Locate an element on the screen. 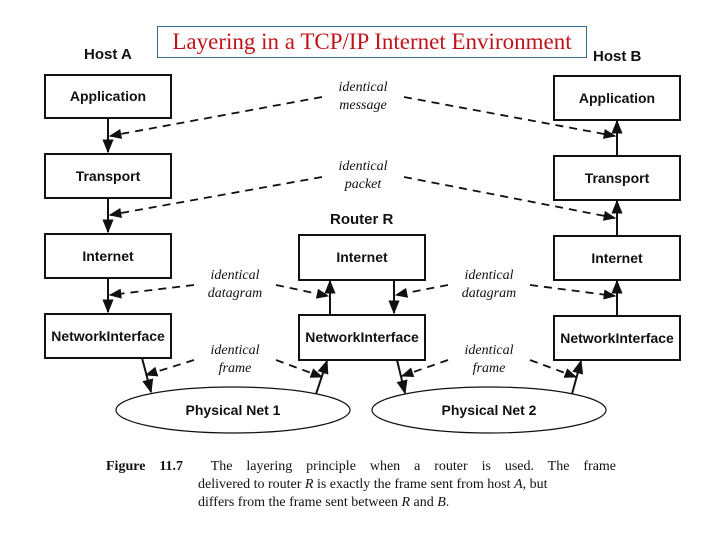  identical-frame-left-line2: frame is located at coordinates (235, 368).